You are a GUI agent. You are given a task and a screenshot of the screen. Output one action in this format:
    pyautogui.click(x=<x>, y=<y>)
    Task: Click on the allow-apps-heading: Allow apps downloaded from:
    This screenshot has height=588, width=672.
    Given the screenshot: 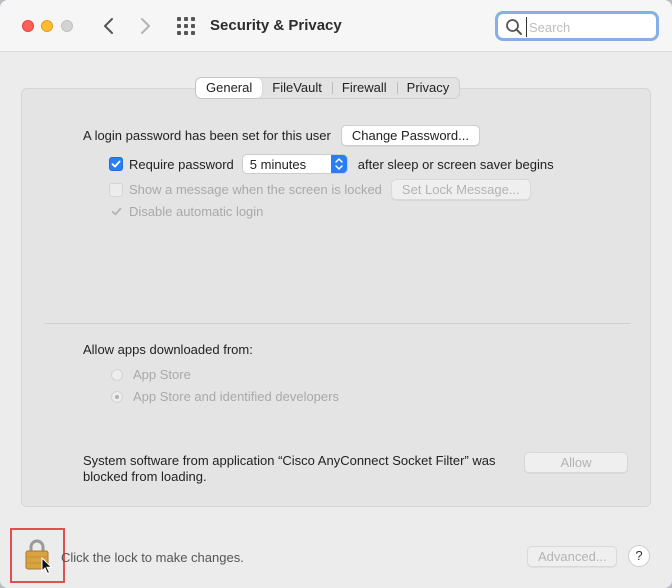 What is the action you would take?
    pyautogui.click(x=168, y=349)
    